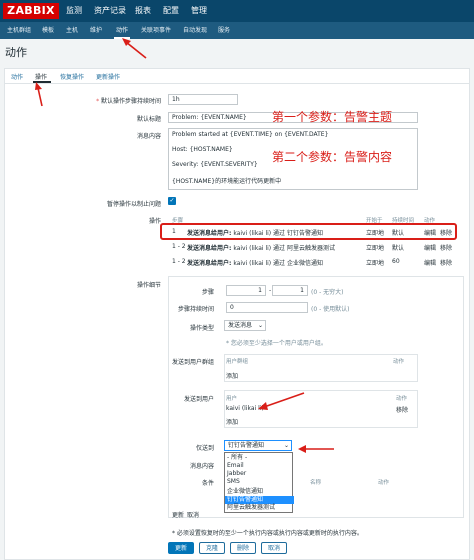 The image size is (474, 560). What do you see at coordinates (430, 262) in the screenshot?
I see `op-row-3-edit-link: 编辑` at bounding box center [430, 262].